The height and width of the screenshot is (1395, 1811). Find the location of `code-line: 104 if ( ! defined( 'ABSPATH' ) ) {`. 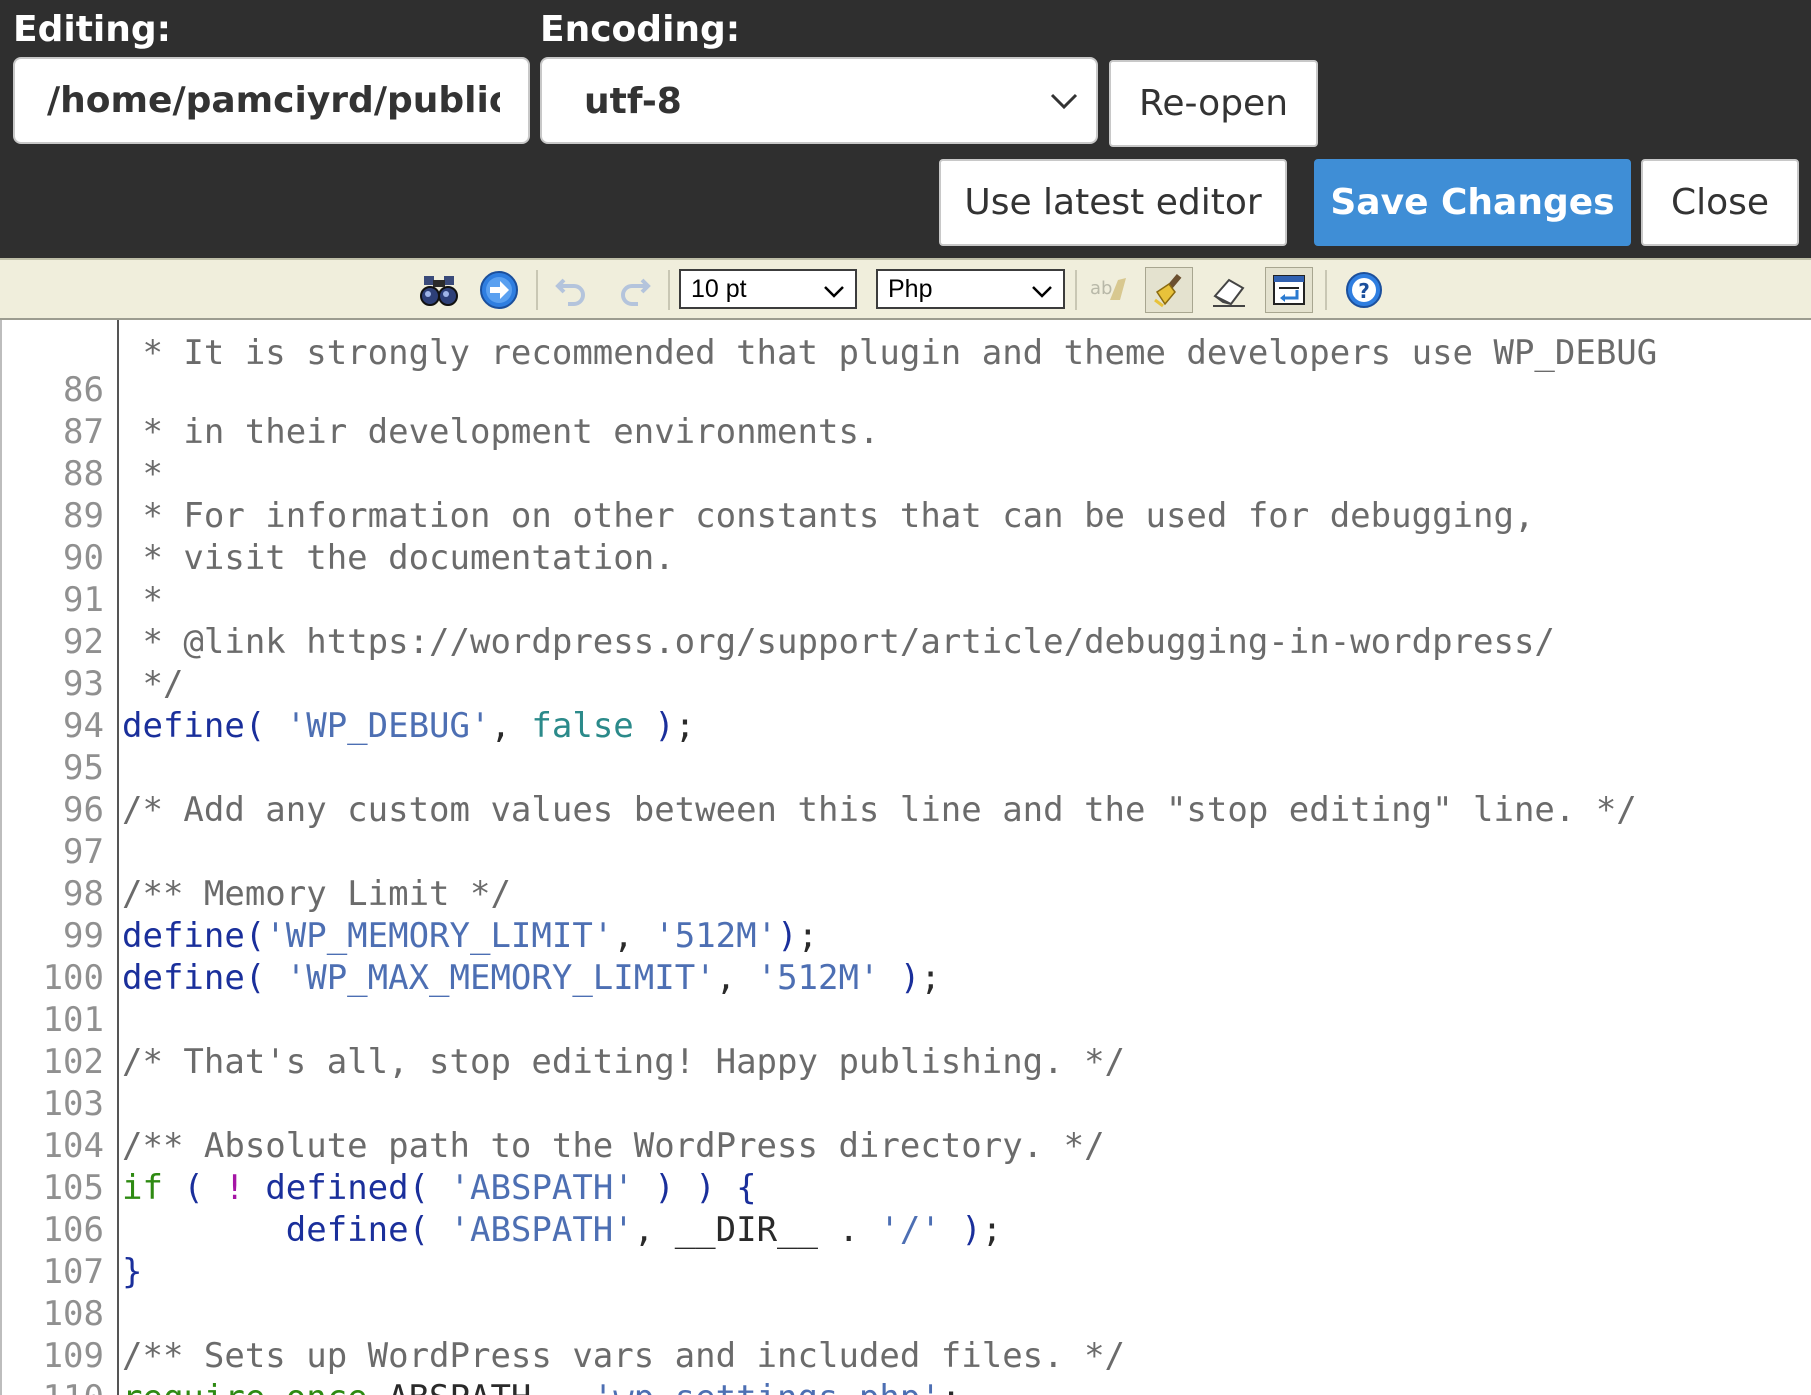

code-line: 104 if ( ! defined( 'ABSPATH' ) ) { is located at coordinates (906, 1145).